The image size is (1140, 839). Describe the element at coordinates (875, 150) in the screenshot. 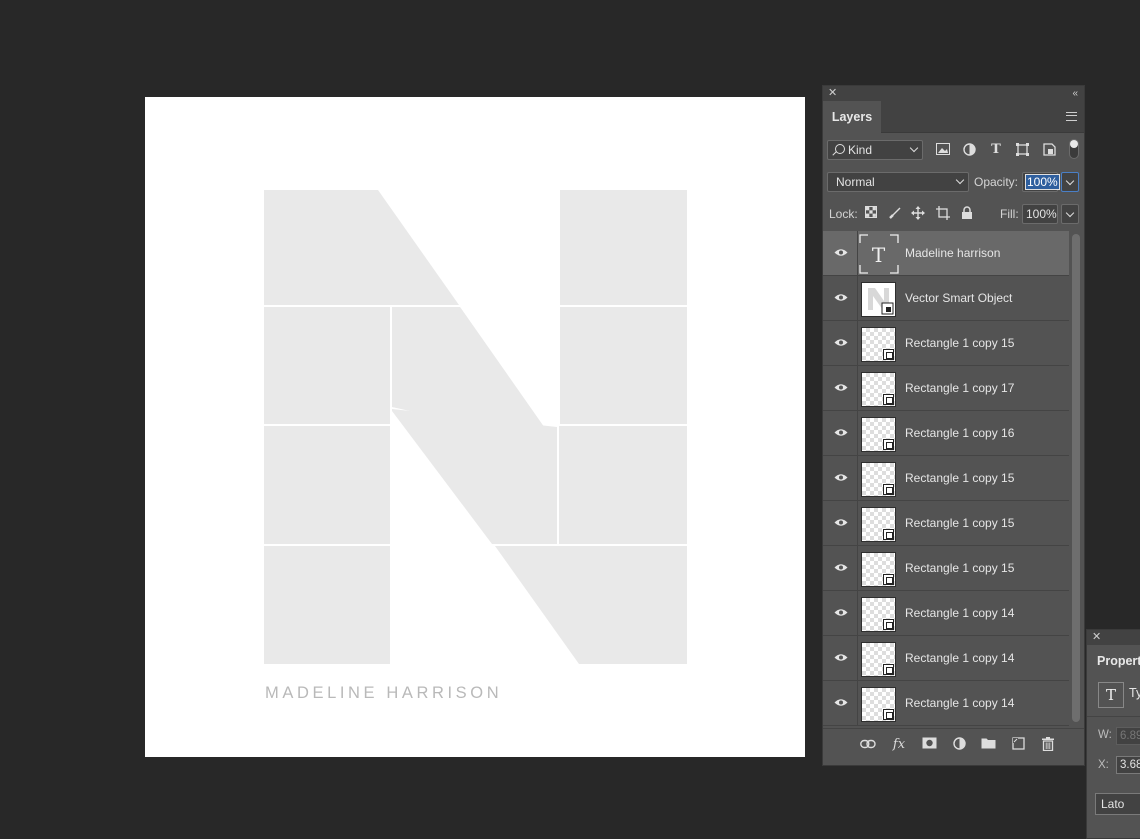

I see `kind-filter-select: Kind` at that location.